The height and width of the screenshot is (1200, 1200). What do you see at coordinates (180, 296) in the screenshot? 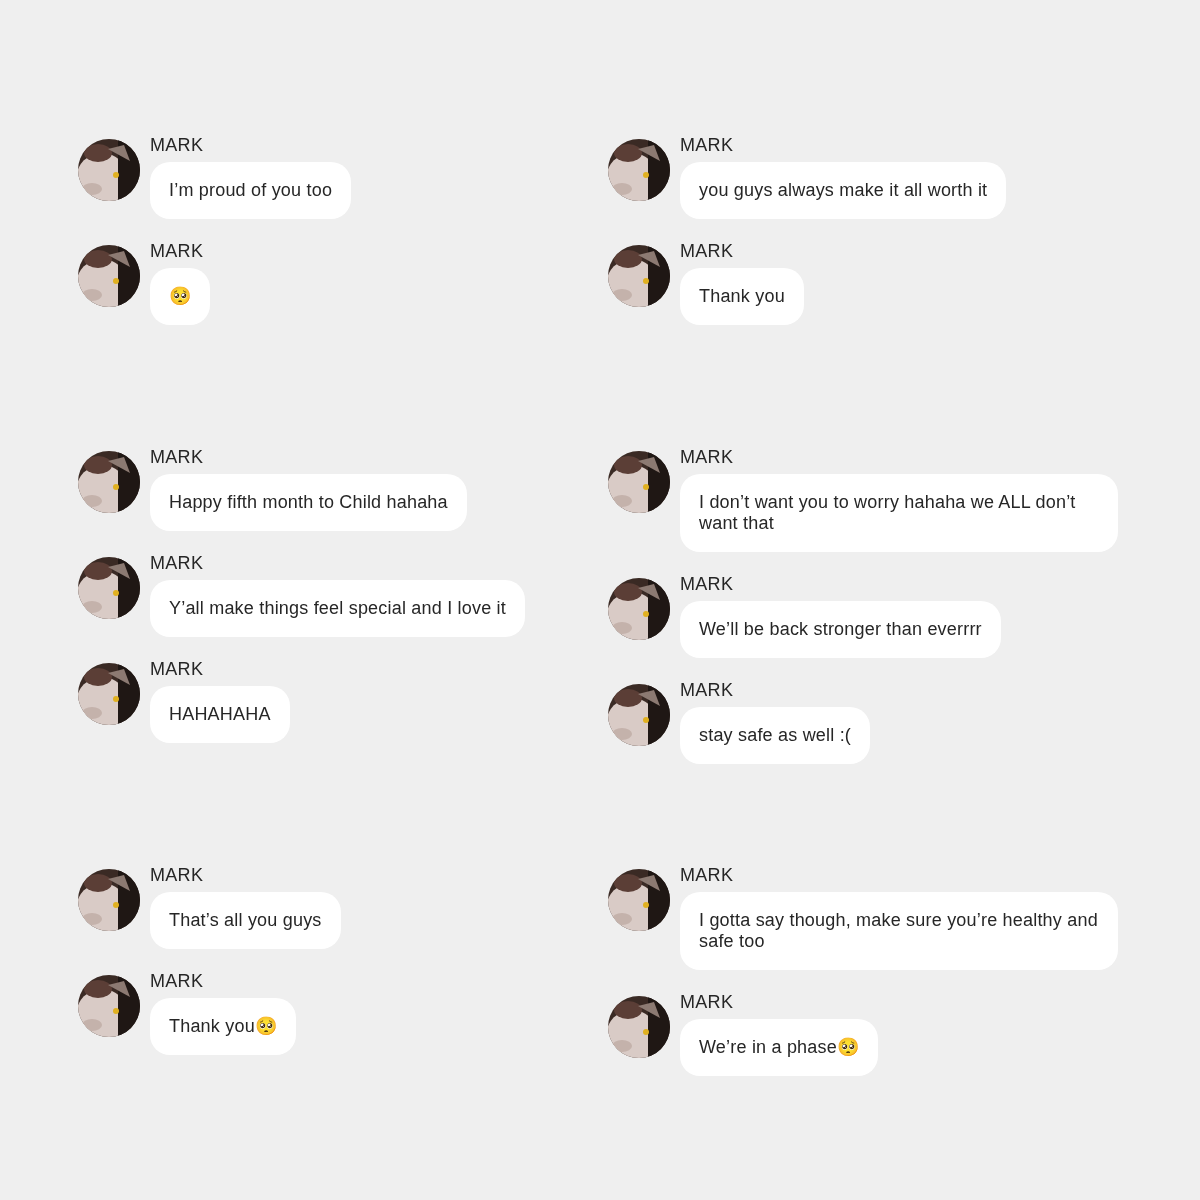
I see `message-bubble: 🥺` at bounding box center [180, 296].